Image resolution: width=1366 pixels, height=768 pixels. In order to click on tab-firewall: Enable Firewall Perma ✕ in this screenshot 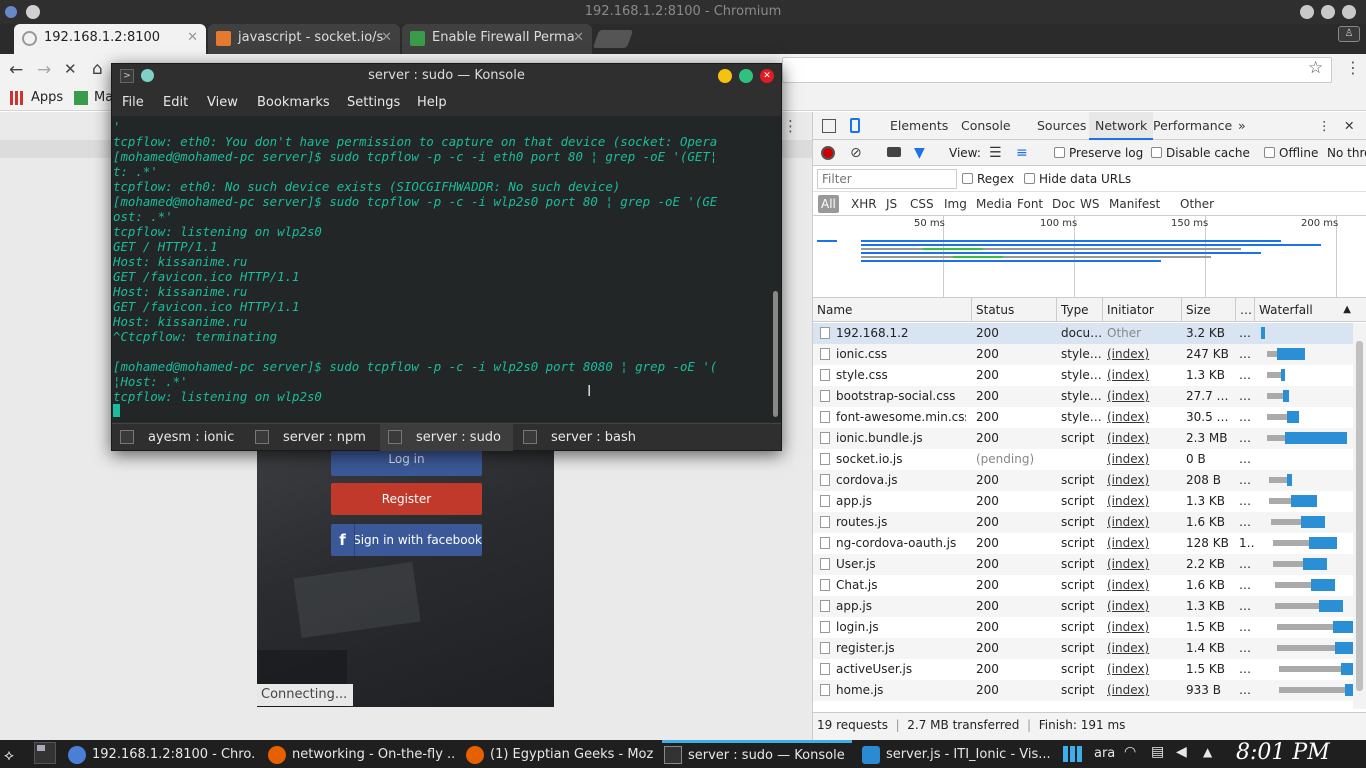, I will do `click(497, 39)`.